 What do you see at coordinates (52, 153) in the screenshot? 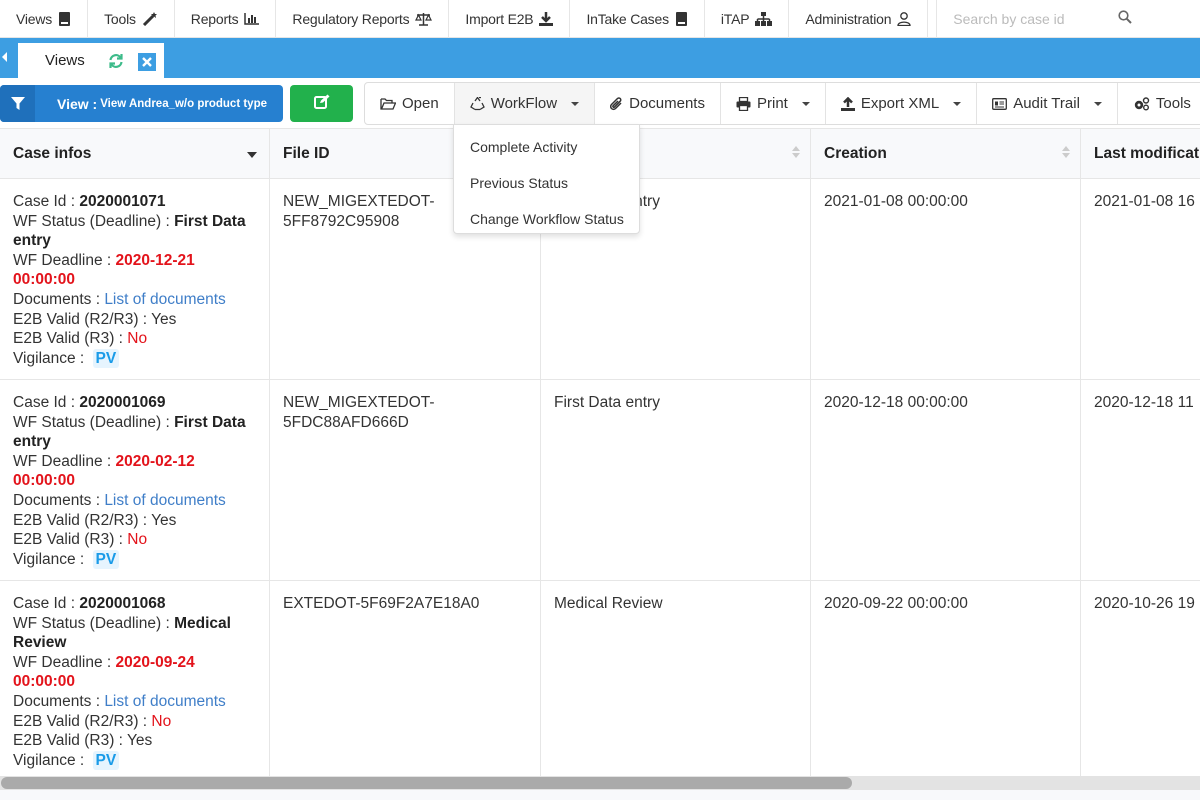
I see `column-header-label: Case infos` at bounding box center [52, 153].